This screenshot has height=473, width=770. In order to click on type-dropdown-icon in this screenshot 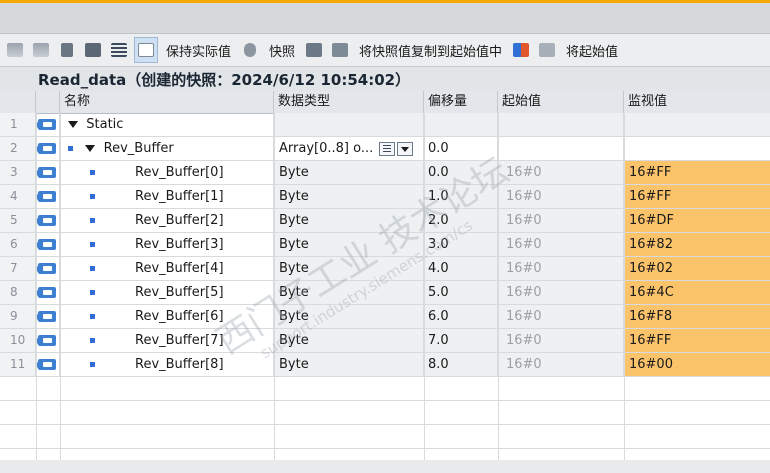, I will do `click(405, 148)`.